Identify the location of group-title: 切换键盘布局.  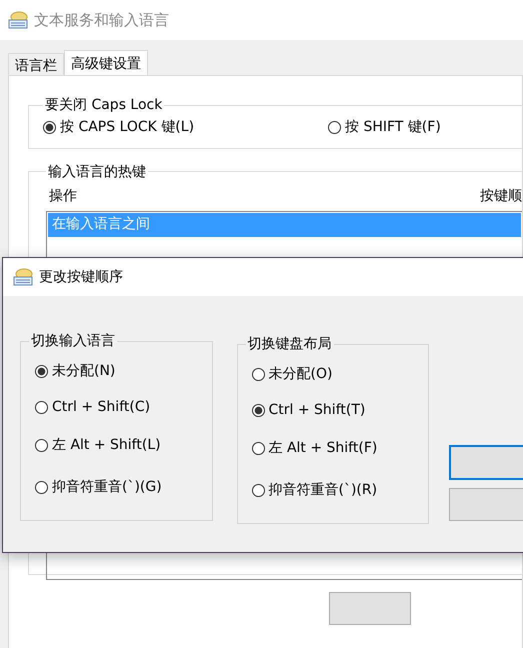
(289, 344).